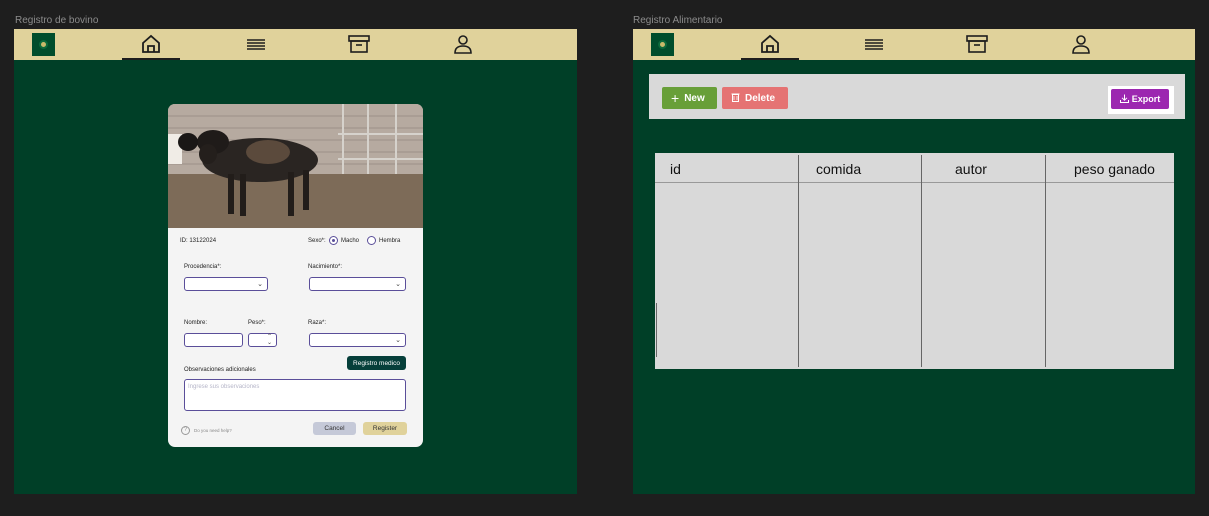 The height and width of the screenshot is (516, 1209). I want to click on cancel-button: Cancel, so click(334, 428).